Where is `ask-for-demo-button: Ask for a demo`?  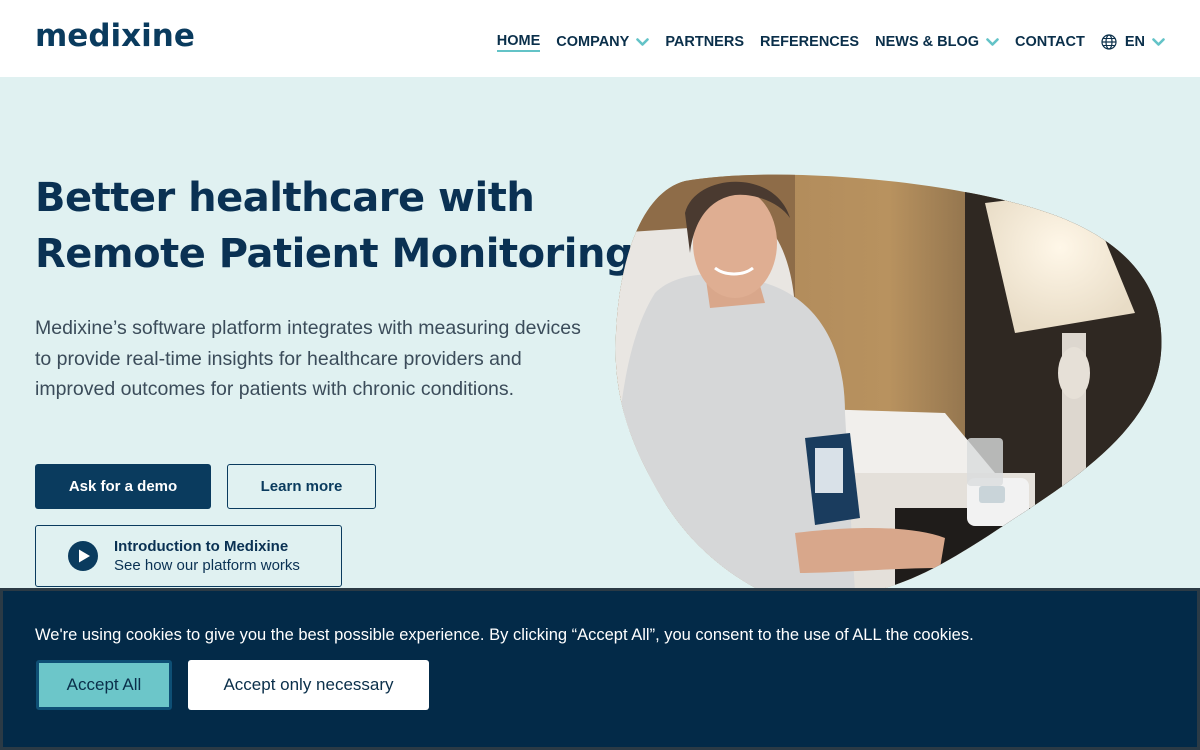
ask-for-demo-button: Ask for a demo is located at coordinates (123, 486).